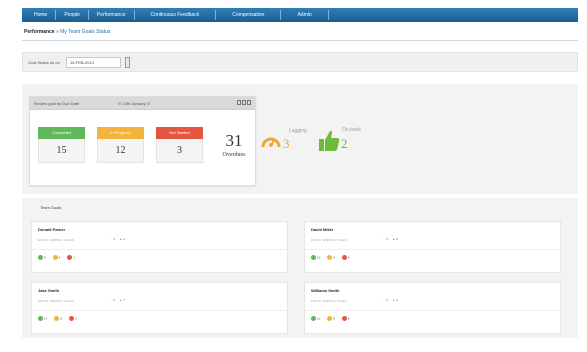 The image size is (587, 352). Describe the element at coordinates (234, 155) in the screenshot. I see `overdue-label: Overdues` at that location.